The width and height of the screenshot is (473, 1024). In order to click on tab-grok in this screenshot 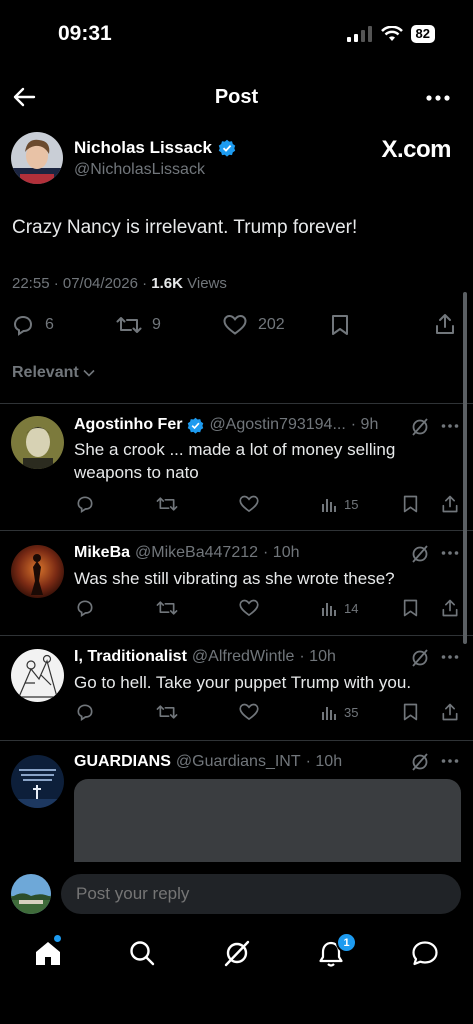, I will do `click(237, 953)`.